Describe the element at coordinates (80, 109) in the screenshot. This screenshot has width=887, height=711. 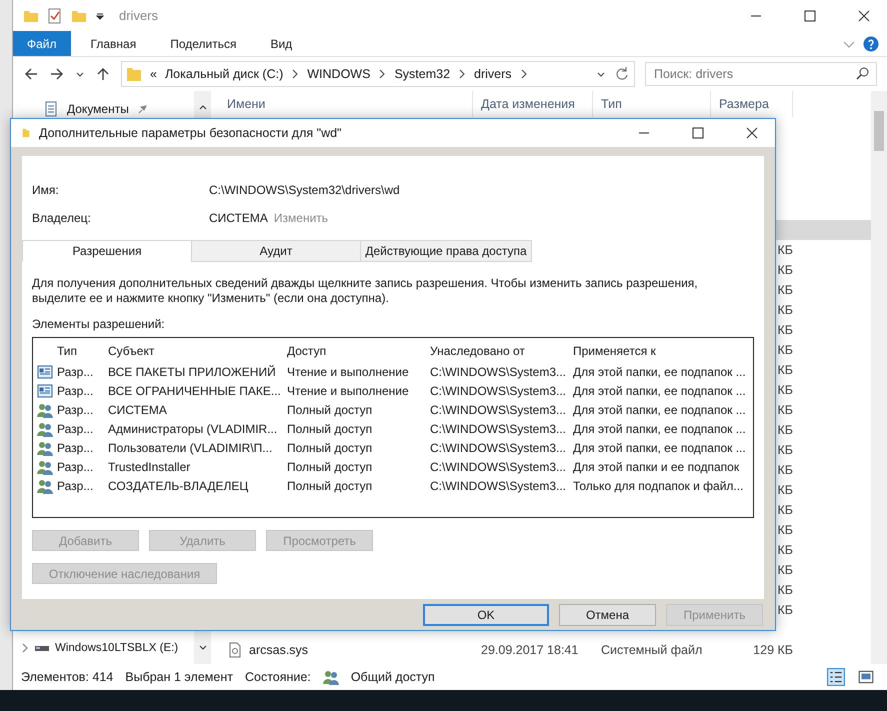
I see `nav-item: Документы` at that location.